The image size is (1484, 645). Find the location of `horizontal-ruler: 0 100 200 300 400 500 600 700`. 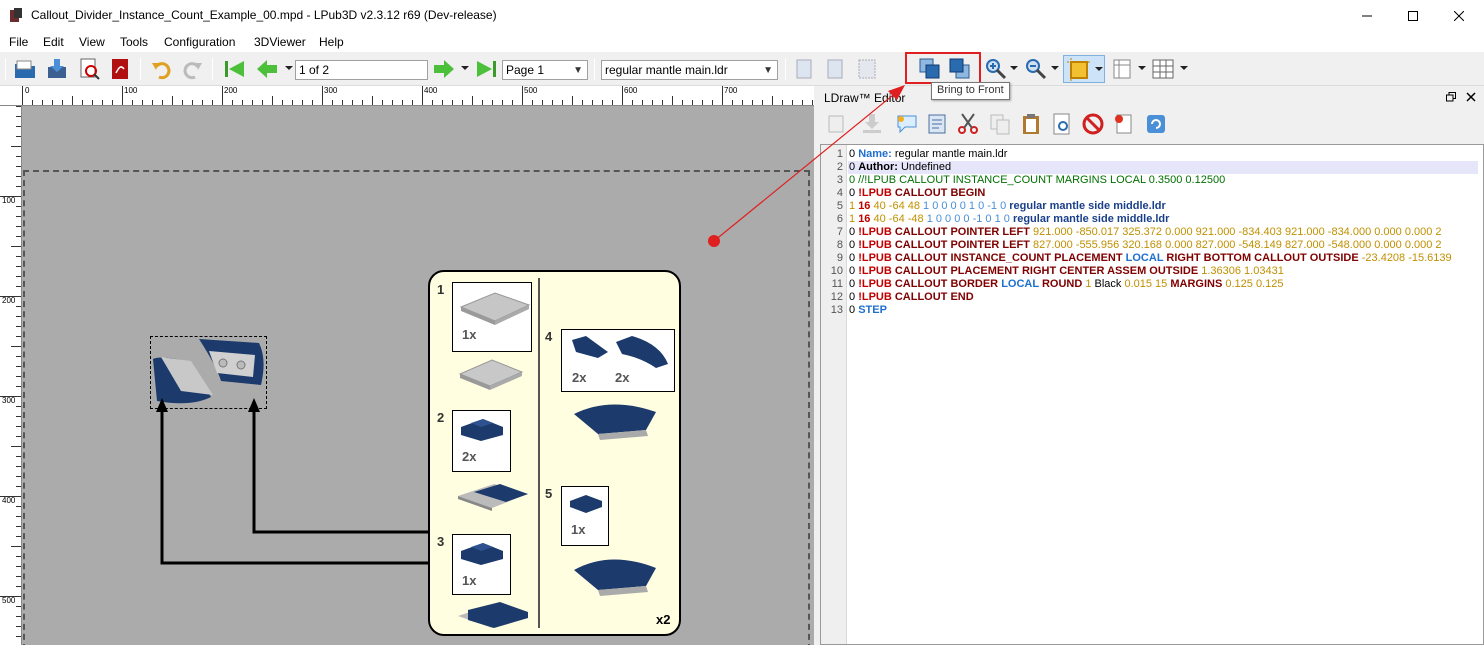

horizontal-ruler: 0 100 200 300 400 500 600 700 is located at coordinates (407, 96).